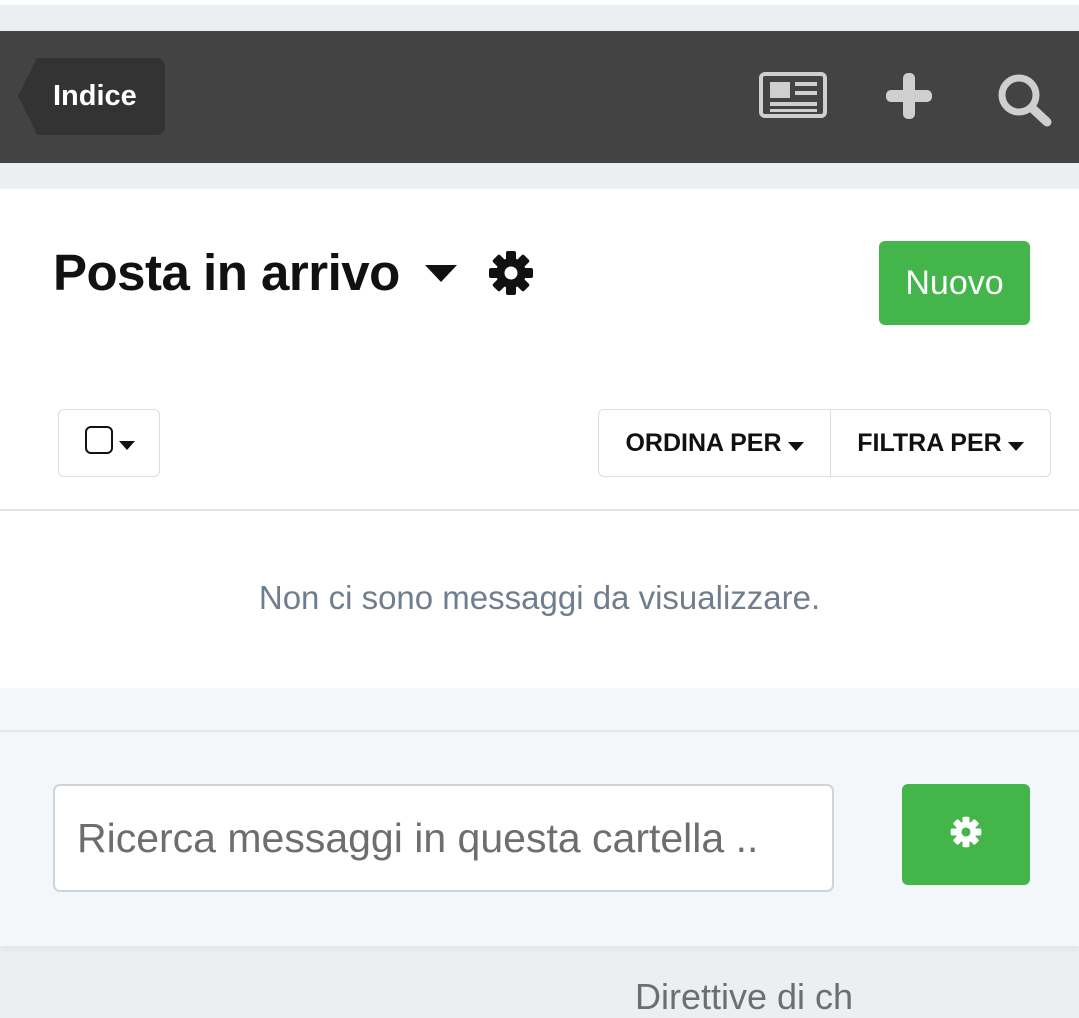  What do you see at coordinates (539, 97) in the screenshot?
I see `top-navigation-bar: Indice` at bounding box center [539, 97].